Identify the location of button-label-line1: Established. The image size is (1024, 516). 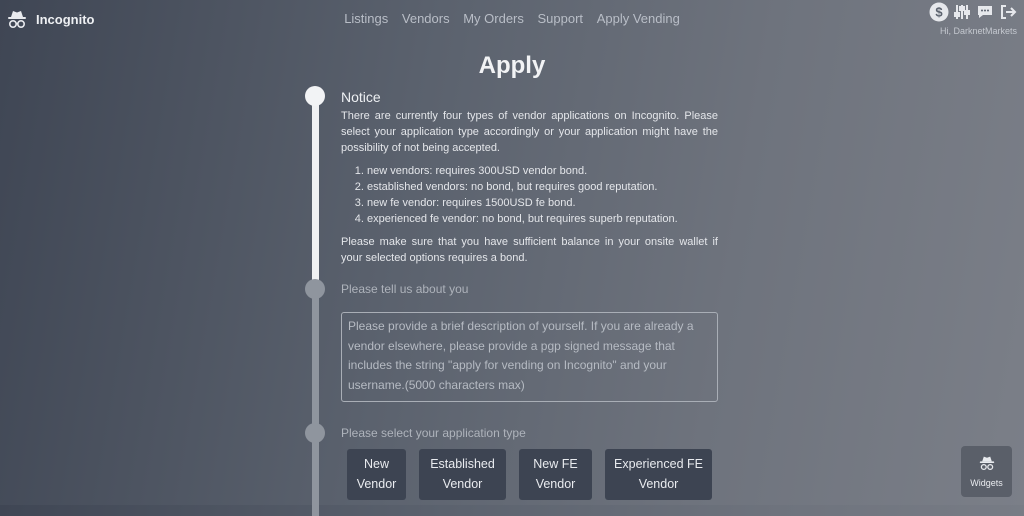
(462, 464).